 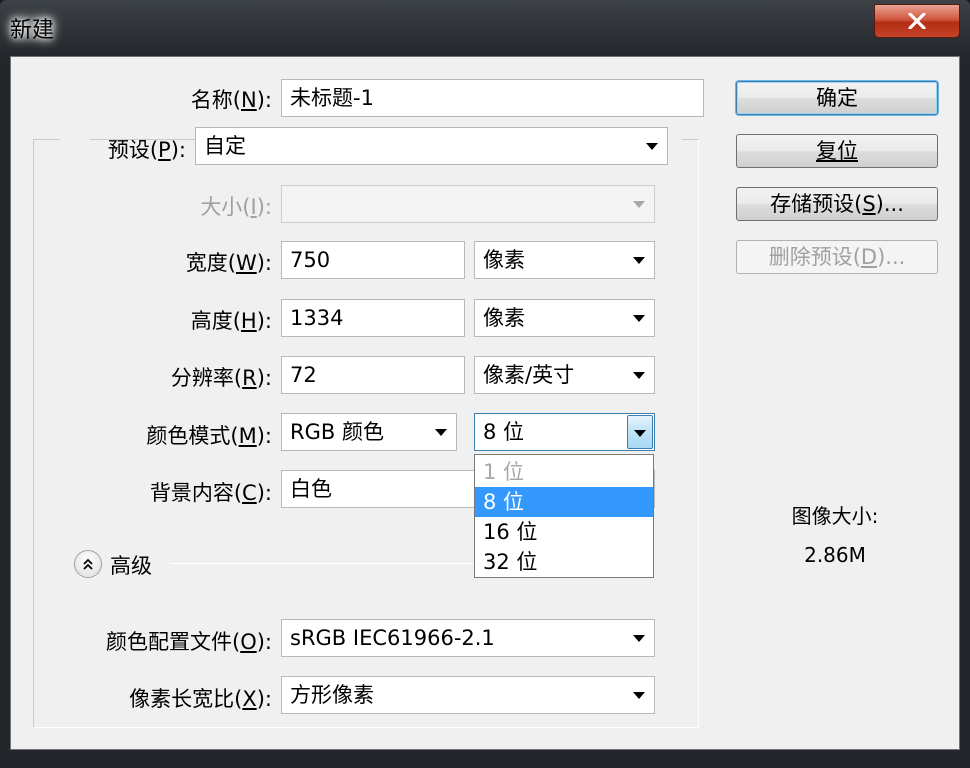 I want to click on close-icon, so click(x=917, y=21).